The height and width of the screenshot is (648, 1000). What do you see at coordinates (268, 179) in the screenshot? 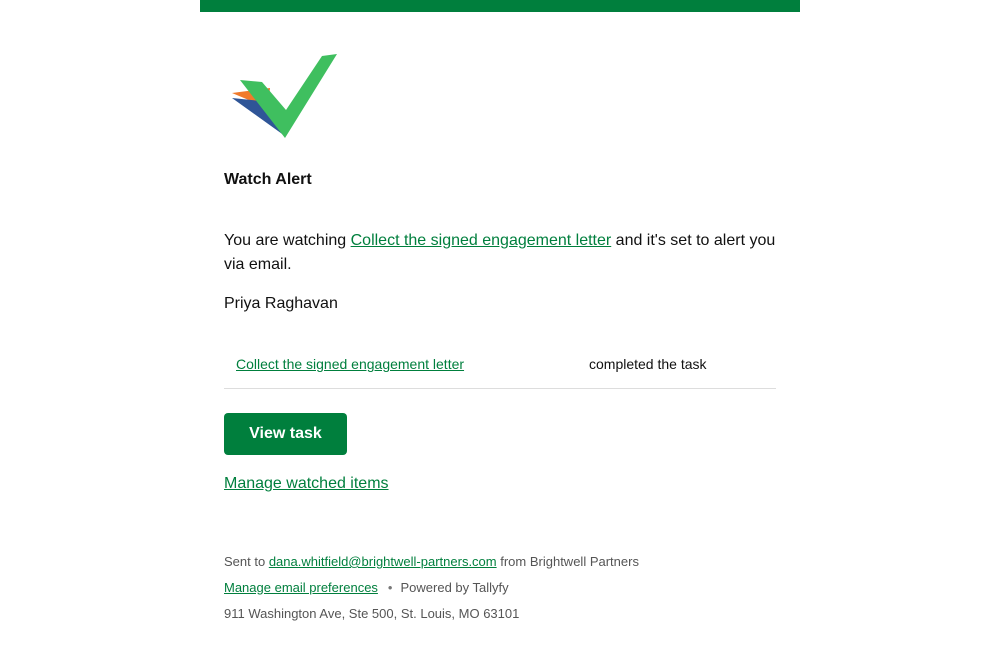
I see `alert-title: Watch Alert` at bounding box center [268, 179].